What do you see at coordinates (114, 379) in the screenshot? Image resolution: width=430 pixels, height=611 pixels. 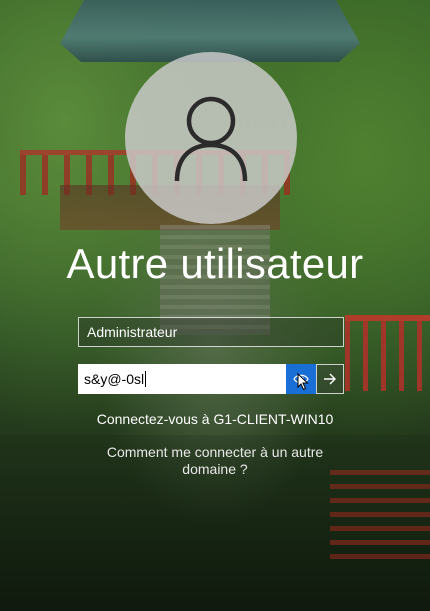 I see `password-field-value: s&y@-0sl` at bounding box center [114, 379].